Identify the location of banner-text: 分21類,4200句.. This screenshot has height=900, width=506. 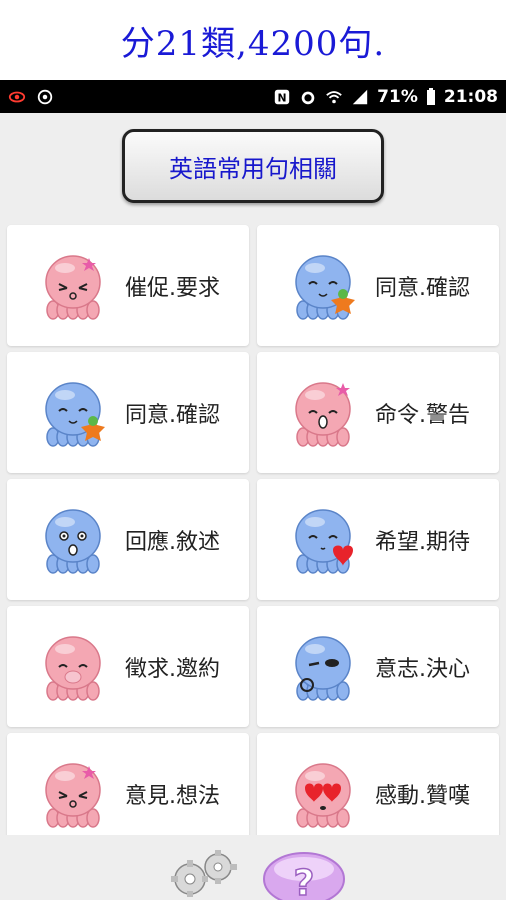
(253, 43).